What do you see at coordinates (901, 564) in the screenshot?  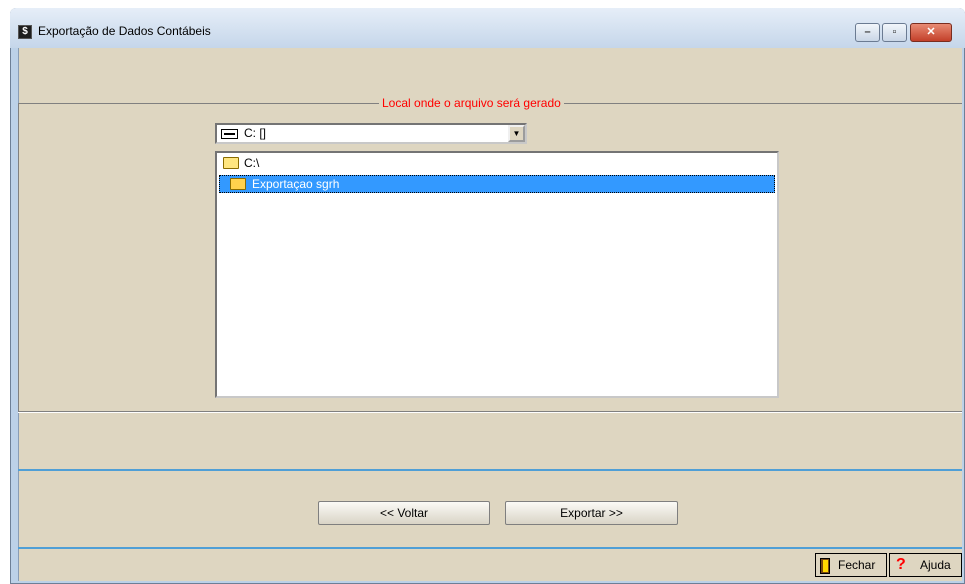 I see `help-icon: ?` at bounding box center [901, 564].